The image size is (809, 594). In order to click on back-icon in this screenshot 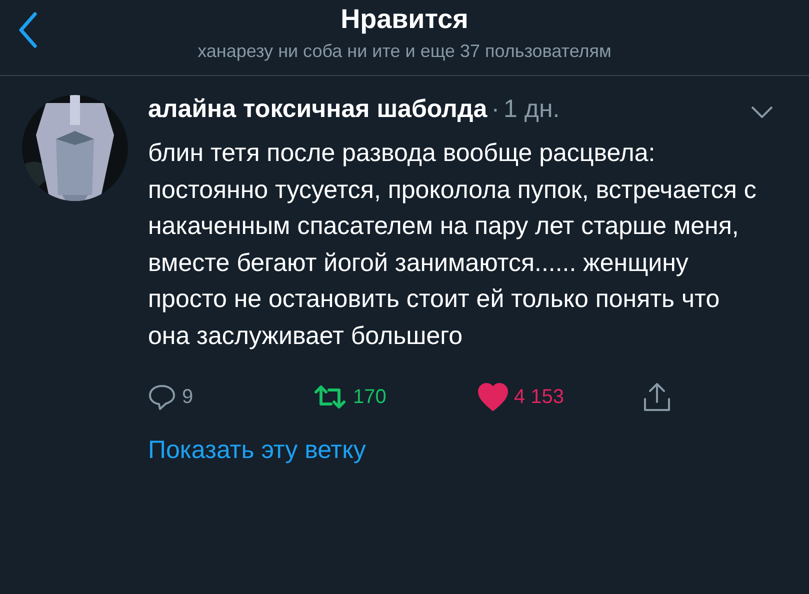, I will do `click(28, 30)`.